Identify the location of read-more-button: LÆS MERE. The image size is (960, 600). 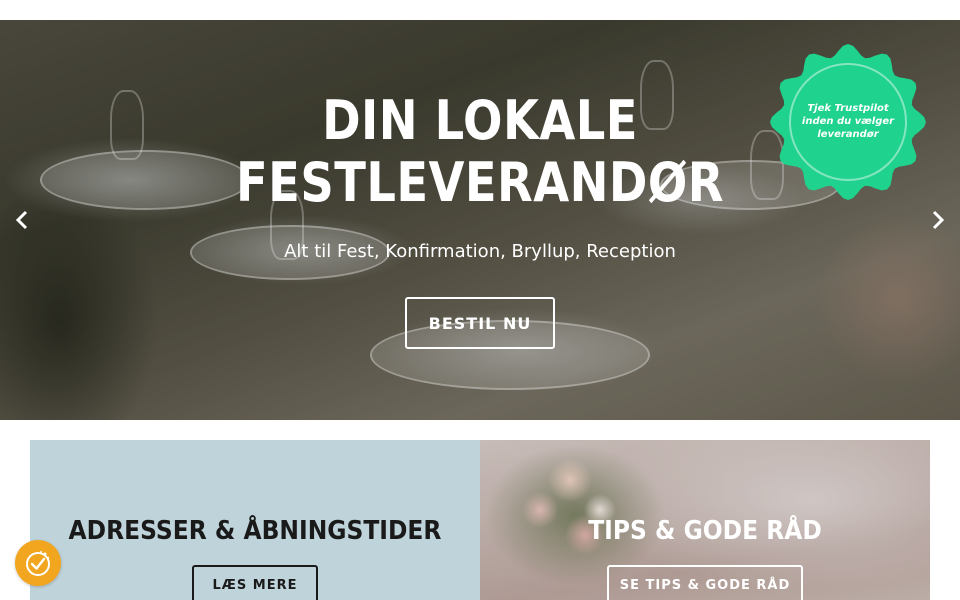
(255, 582).